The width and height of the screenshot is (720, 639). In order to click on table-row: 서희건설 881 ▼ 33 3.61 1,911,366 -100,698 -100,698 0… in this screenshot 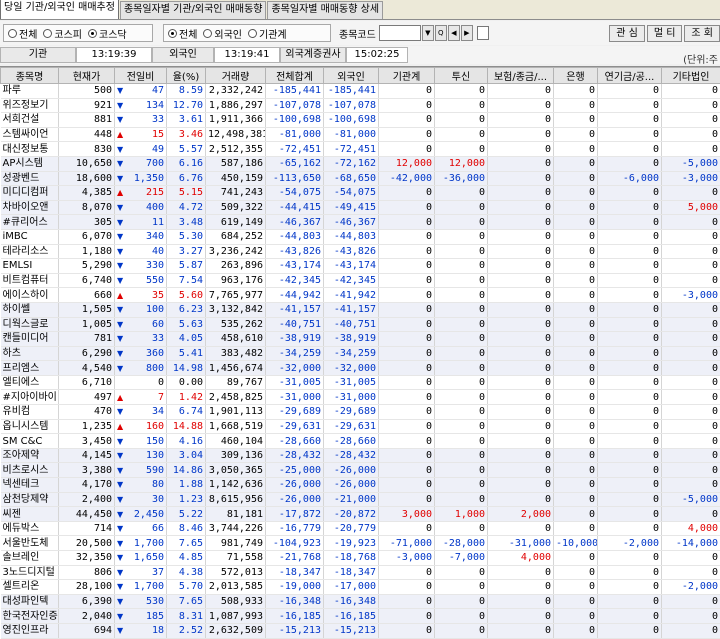, I will do `click(360, 120)`.